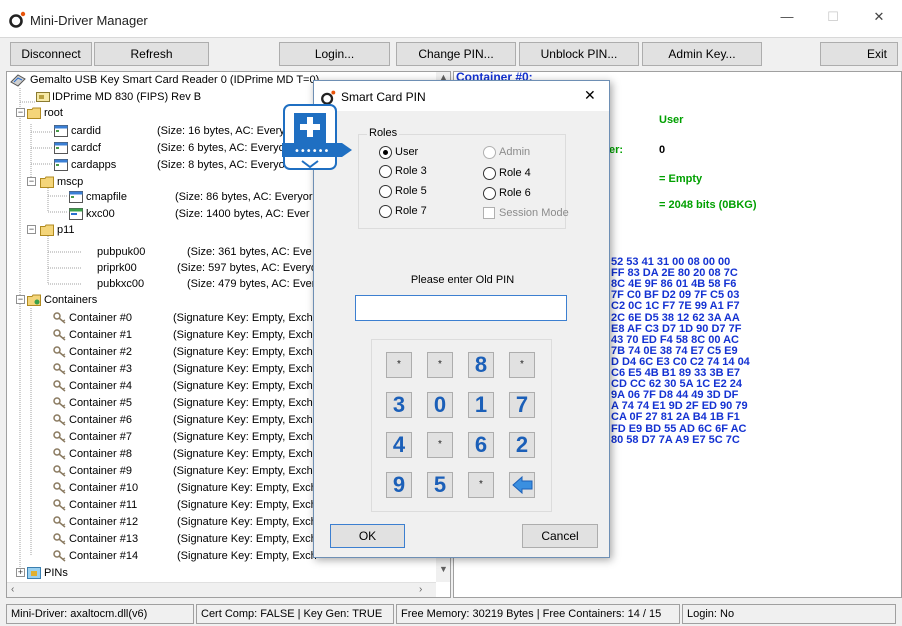  Describe the element at coordinates (103, 539) in the screenshot. I see `container-name: Container #13` at that location.